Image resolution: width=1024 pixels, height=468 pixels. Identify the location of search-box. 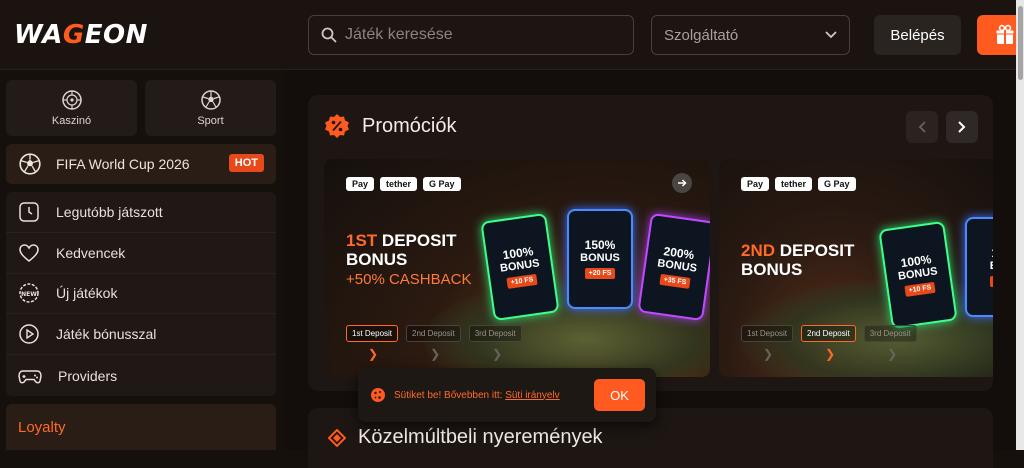
(471, 35).